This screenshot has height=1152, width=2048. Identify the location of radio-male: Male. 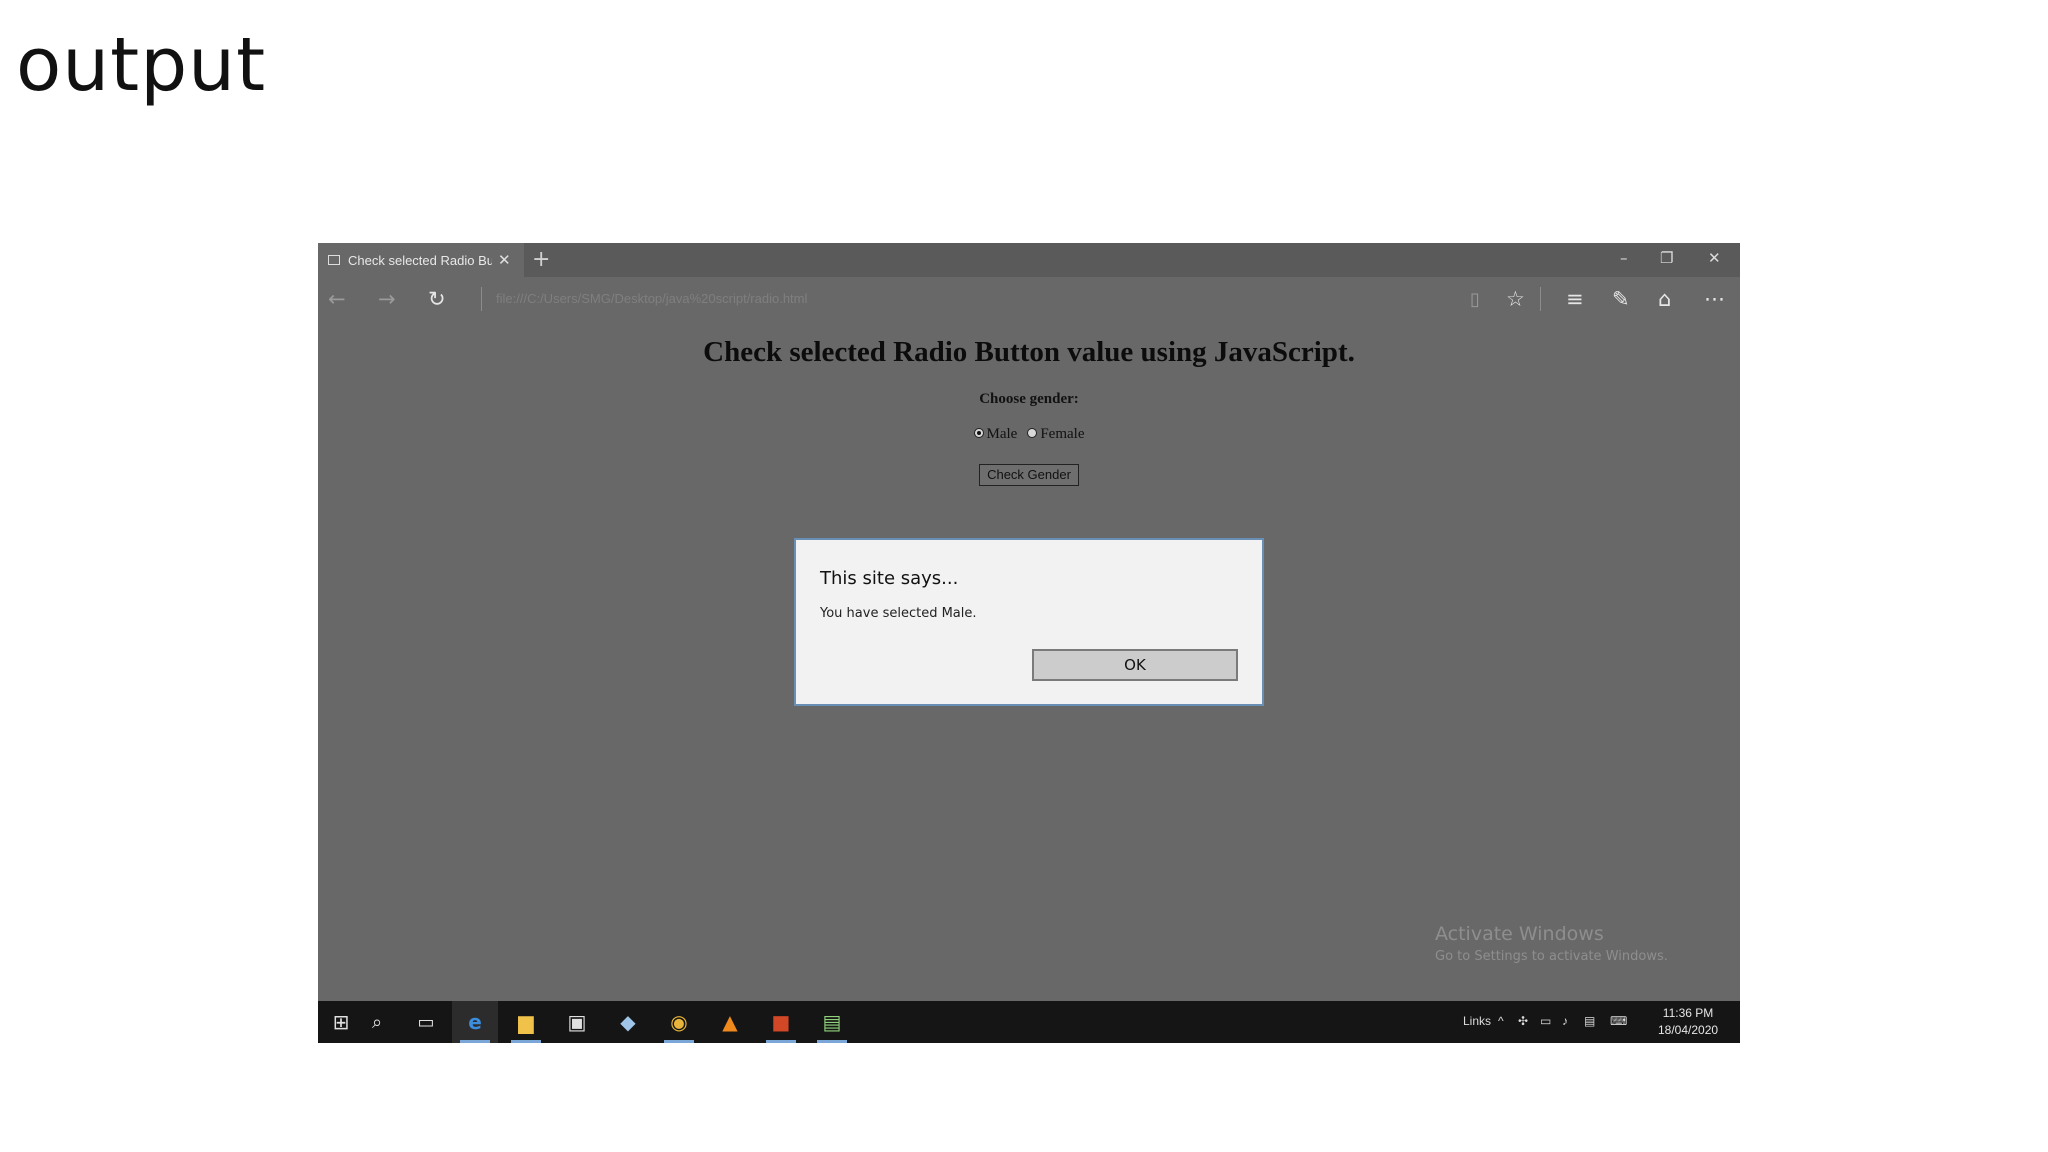
(995, 434).